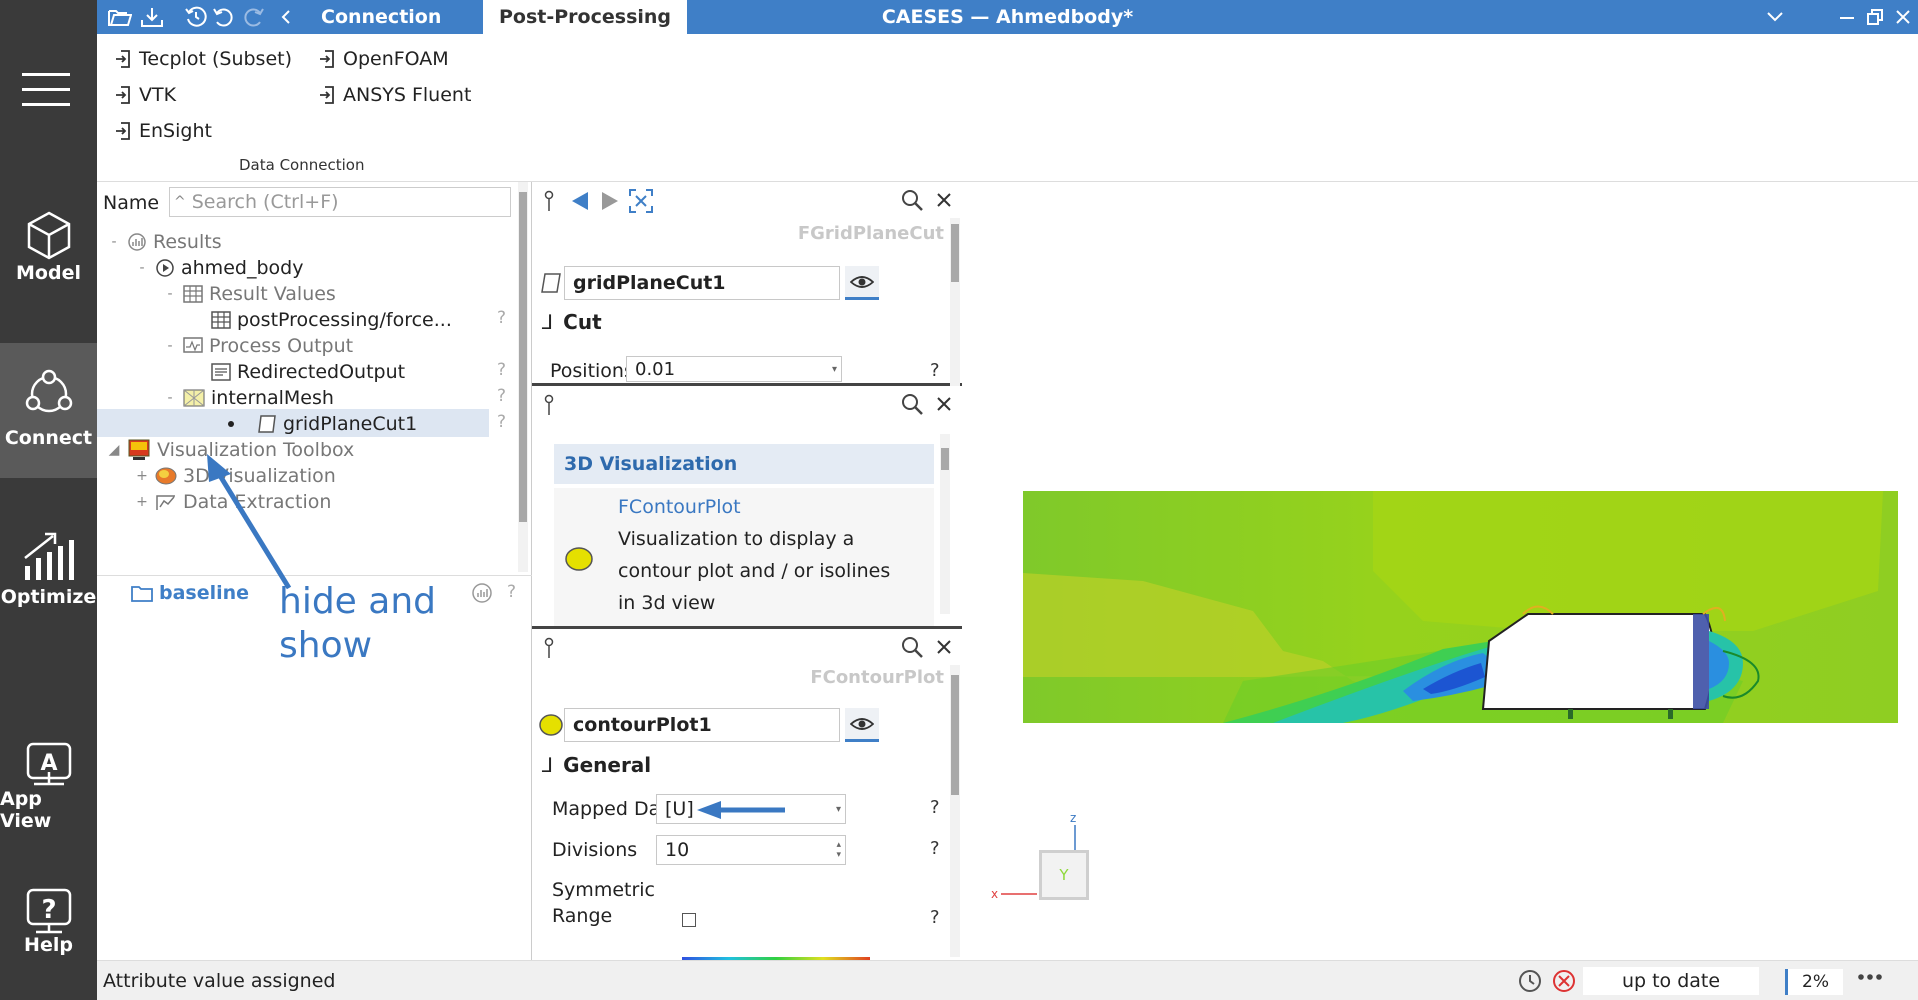  I want to click on more-options-icon, so click(1870, 977).